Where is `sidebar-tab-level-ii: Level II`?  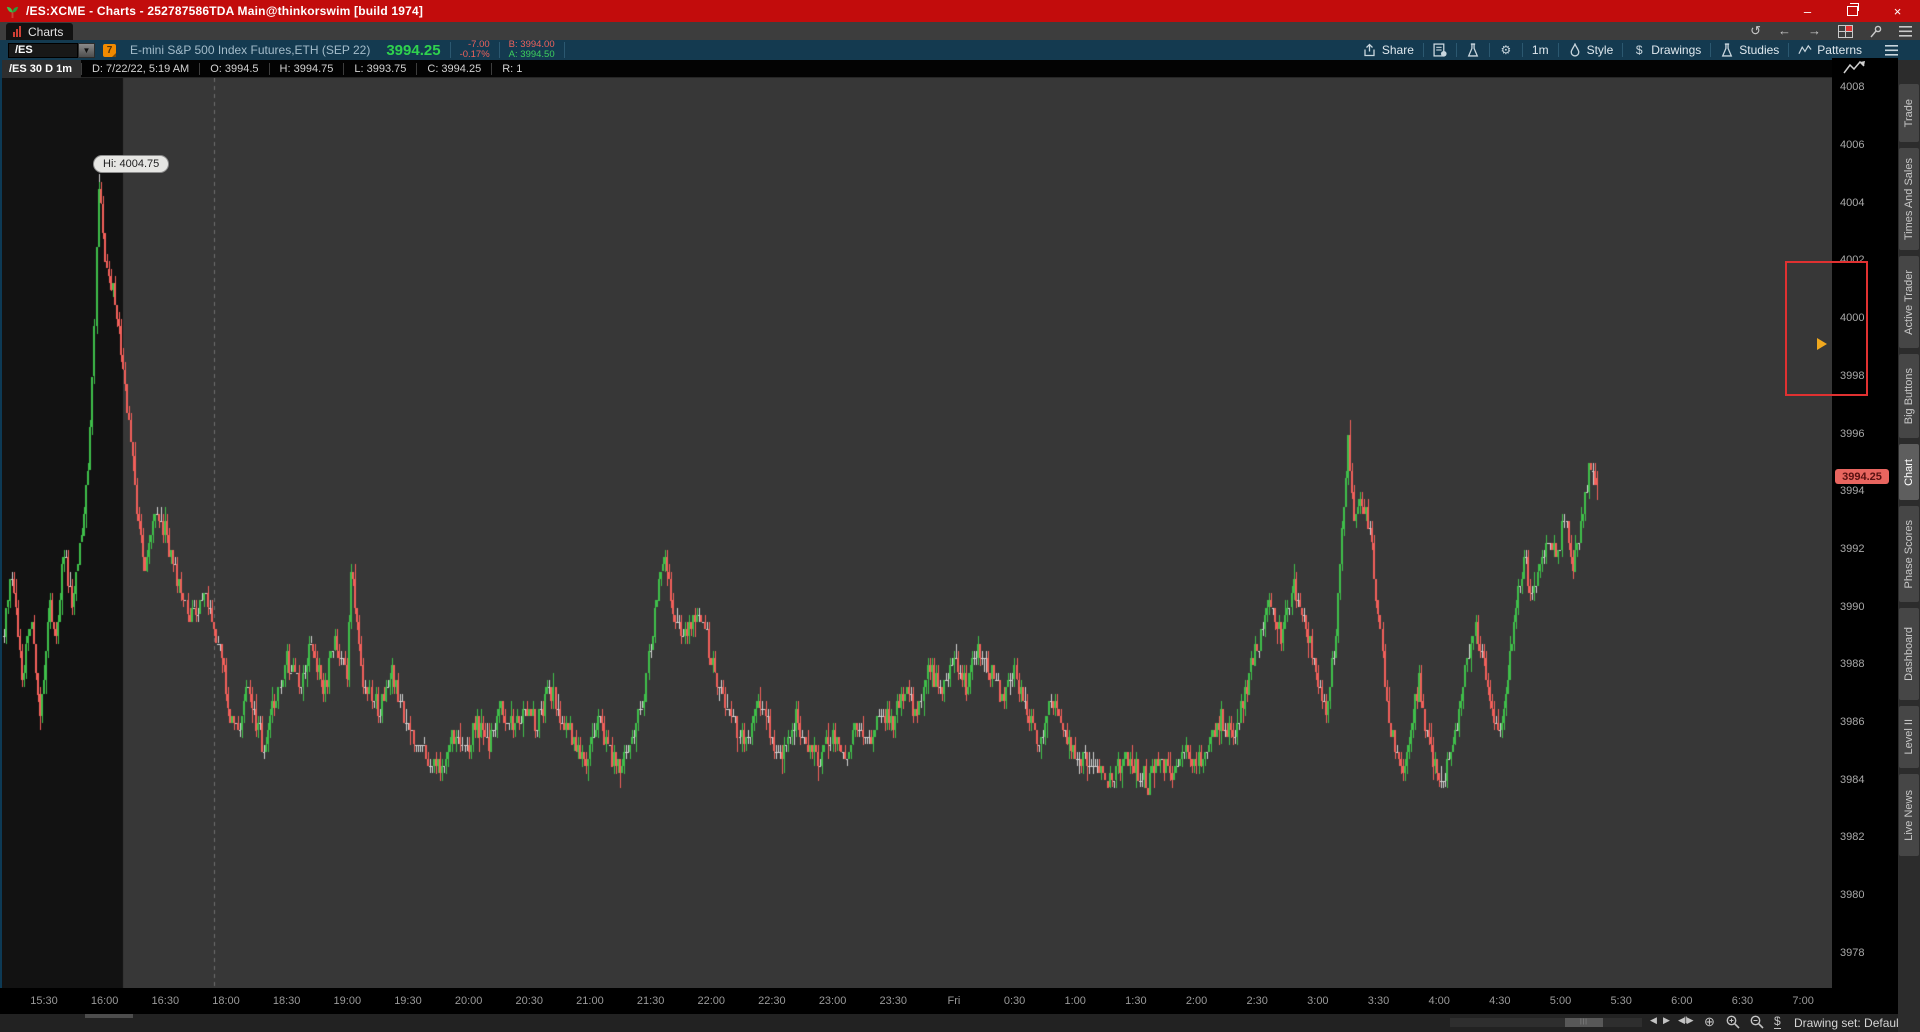
sidebar-tab-level-ii: Level II is located at coordinates (1909, 737).